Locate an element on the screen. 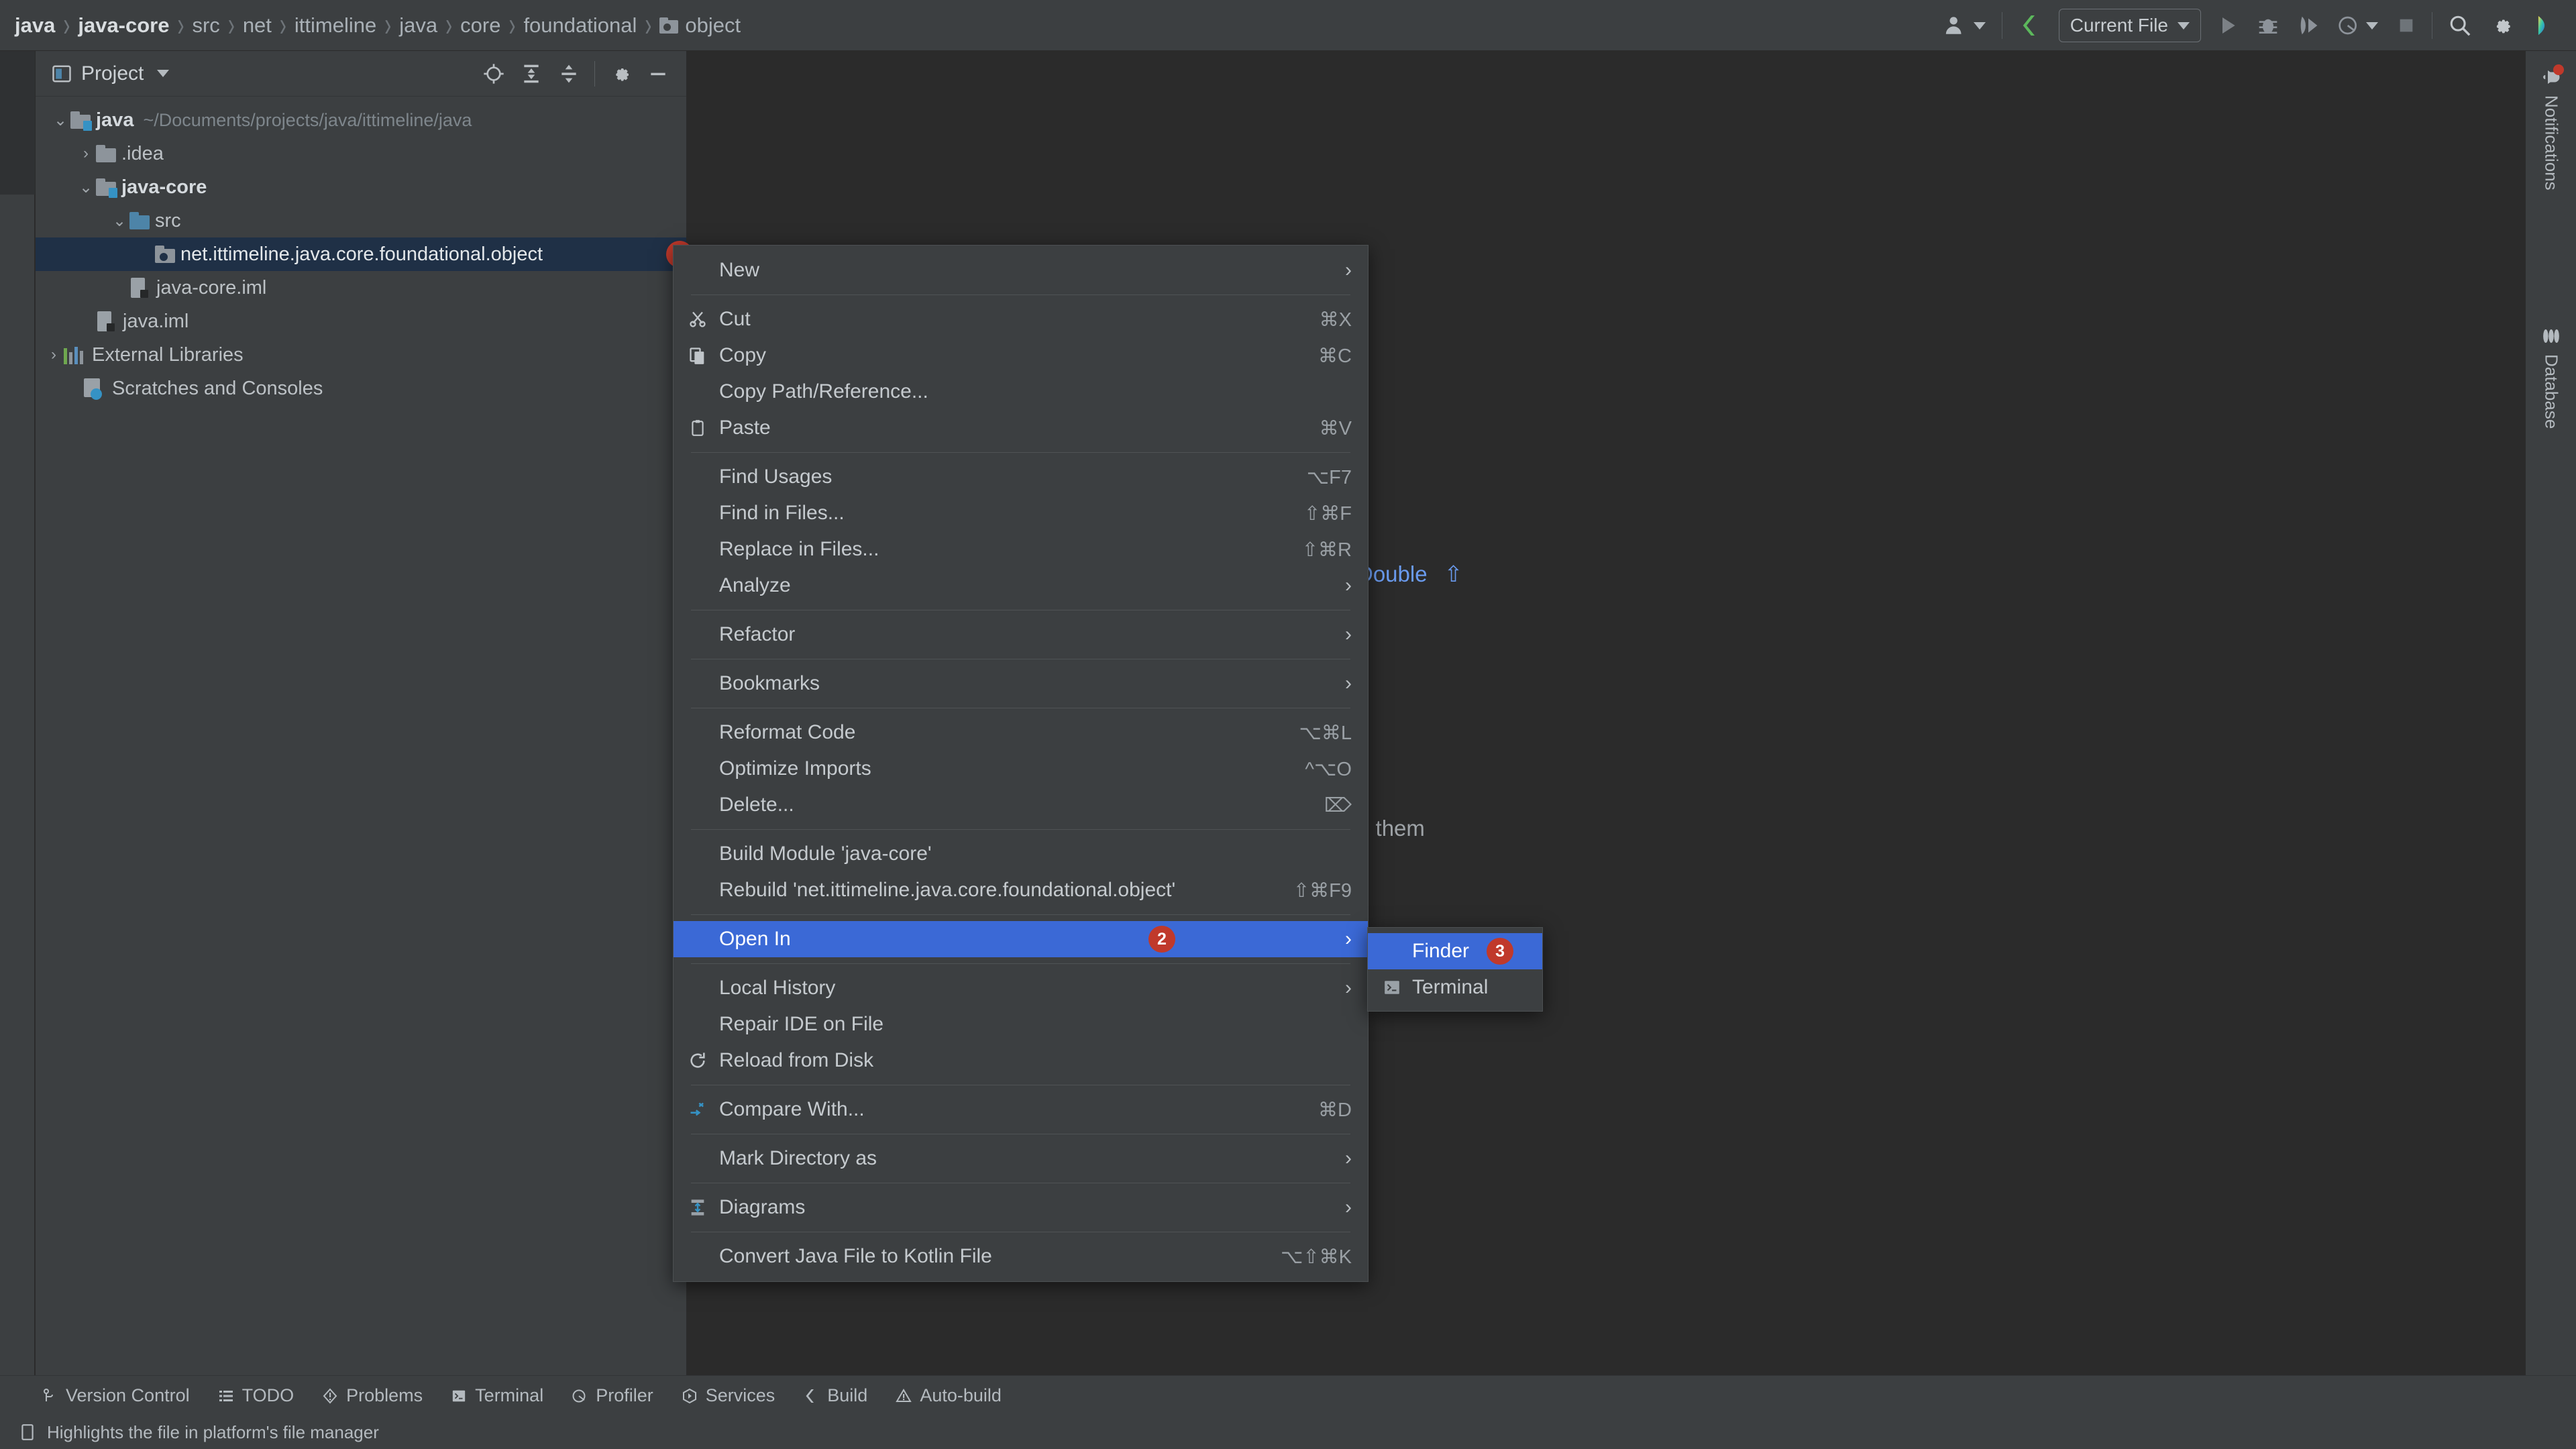 This screenshot has width=2576, height=1449. terminal-icon is located at coordinates (1392, 987).